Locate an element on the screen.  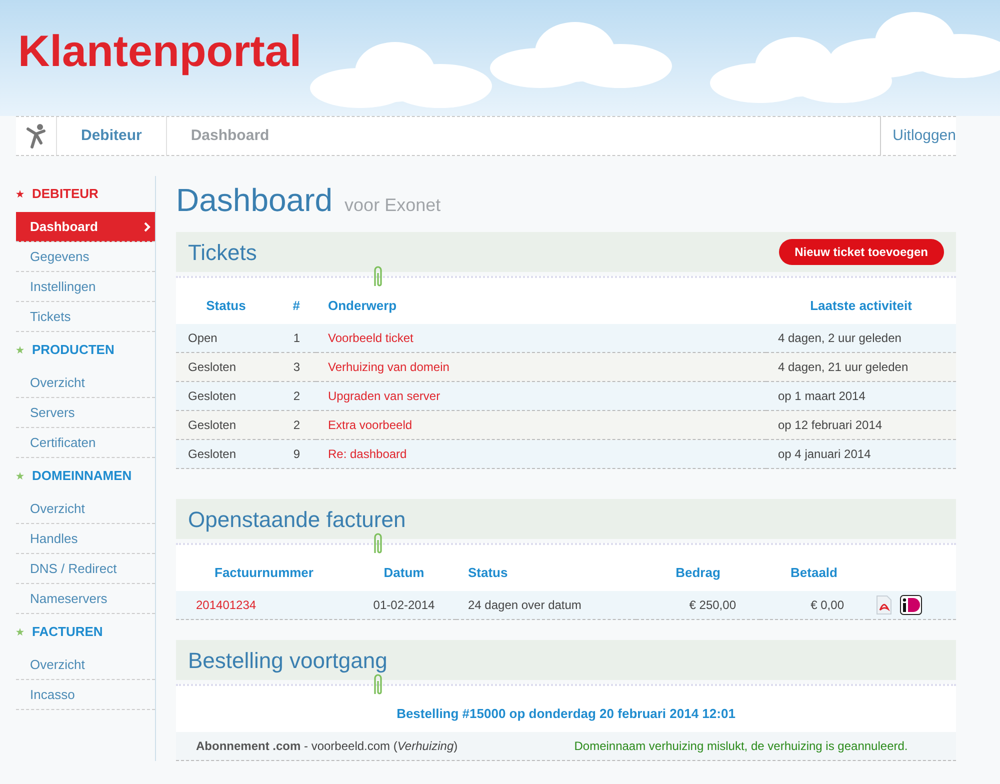
breadcrumb-link: Dashboard is located at coordinates (230, 136).